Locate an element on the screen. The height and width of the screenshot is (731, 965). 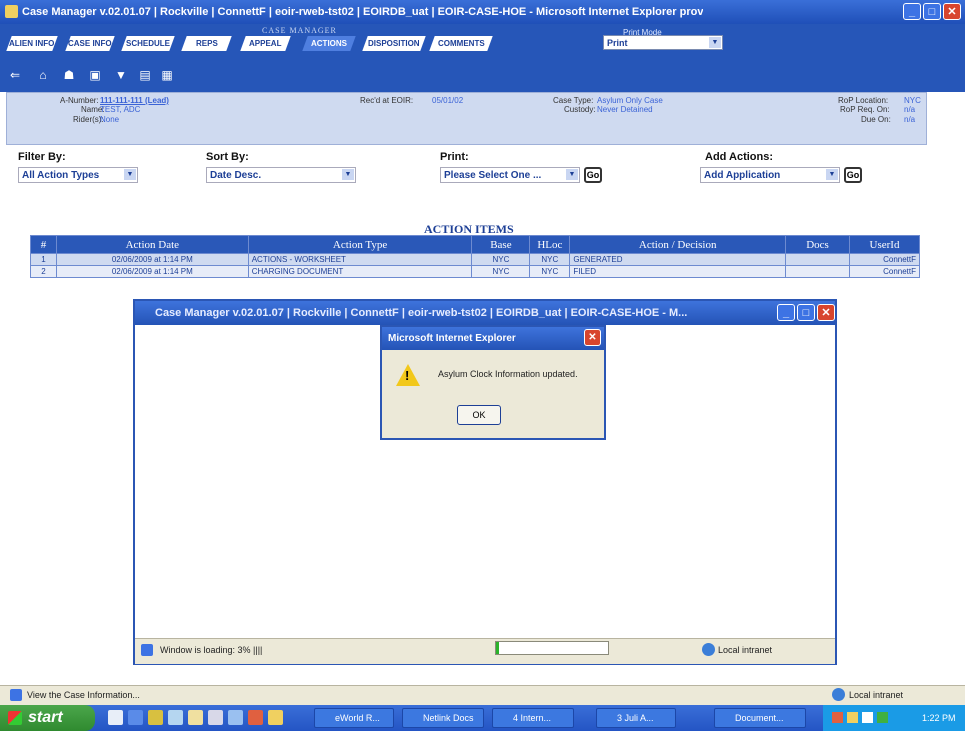
sort-by-select: Date Desc. ▼ is located at coordinates (281, 175).